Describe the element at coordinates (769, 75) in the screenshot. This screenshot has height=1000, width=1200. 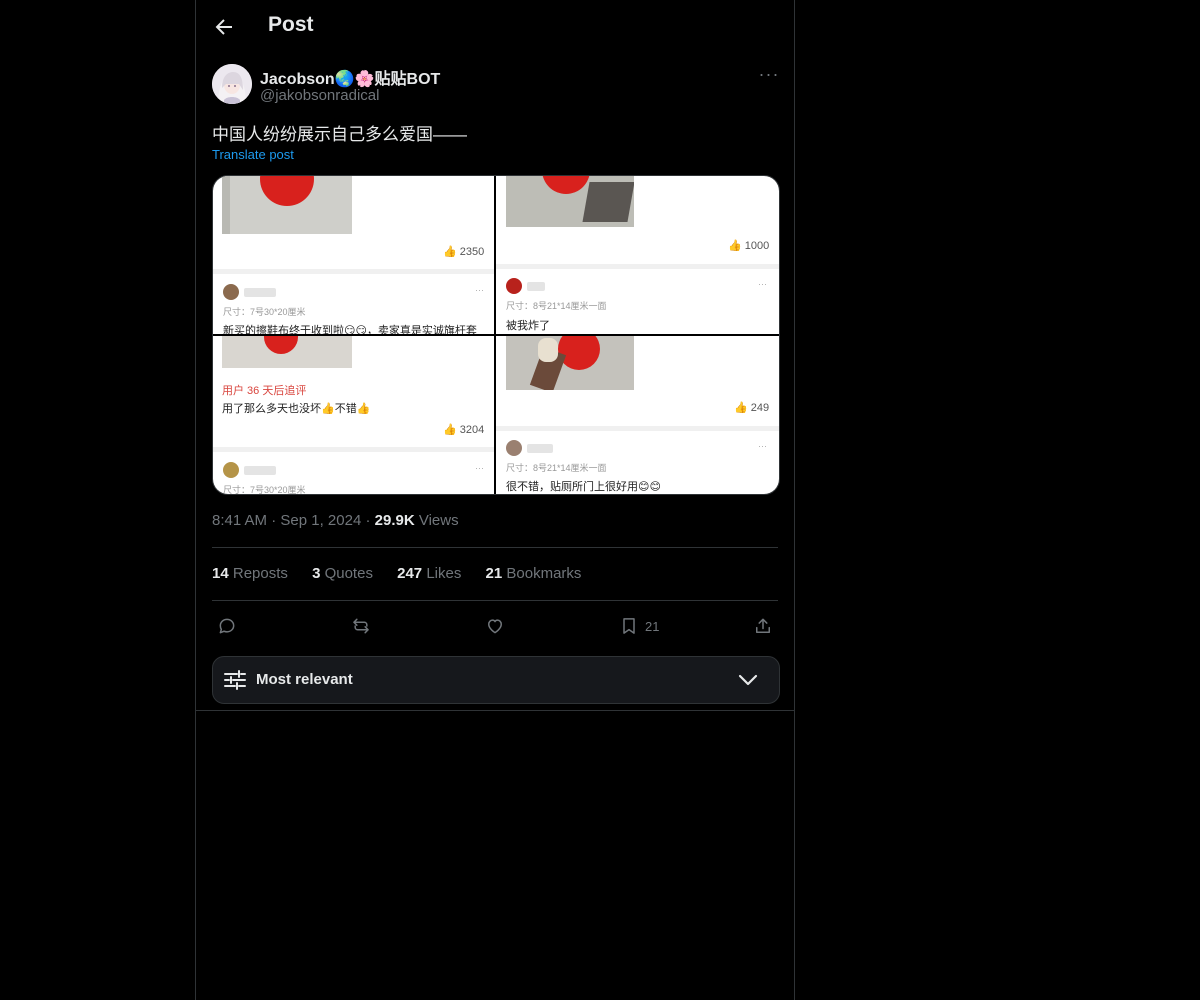
I see `more-icon: ···` at that location.